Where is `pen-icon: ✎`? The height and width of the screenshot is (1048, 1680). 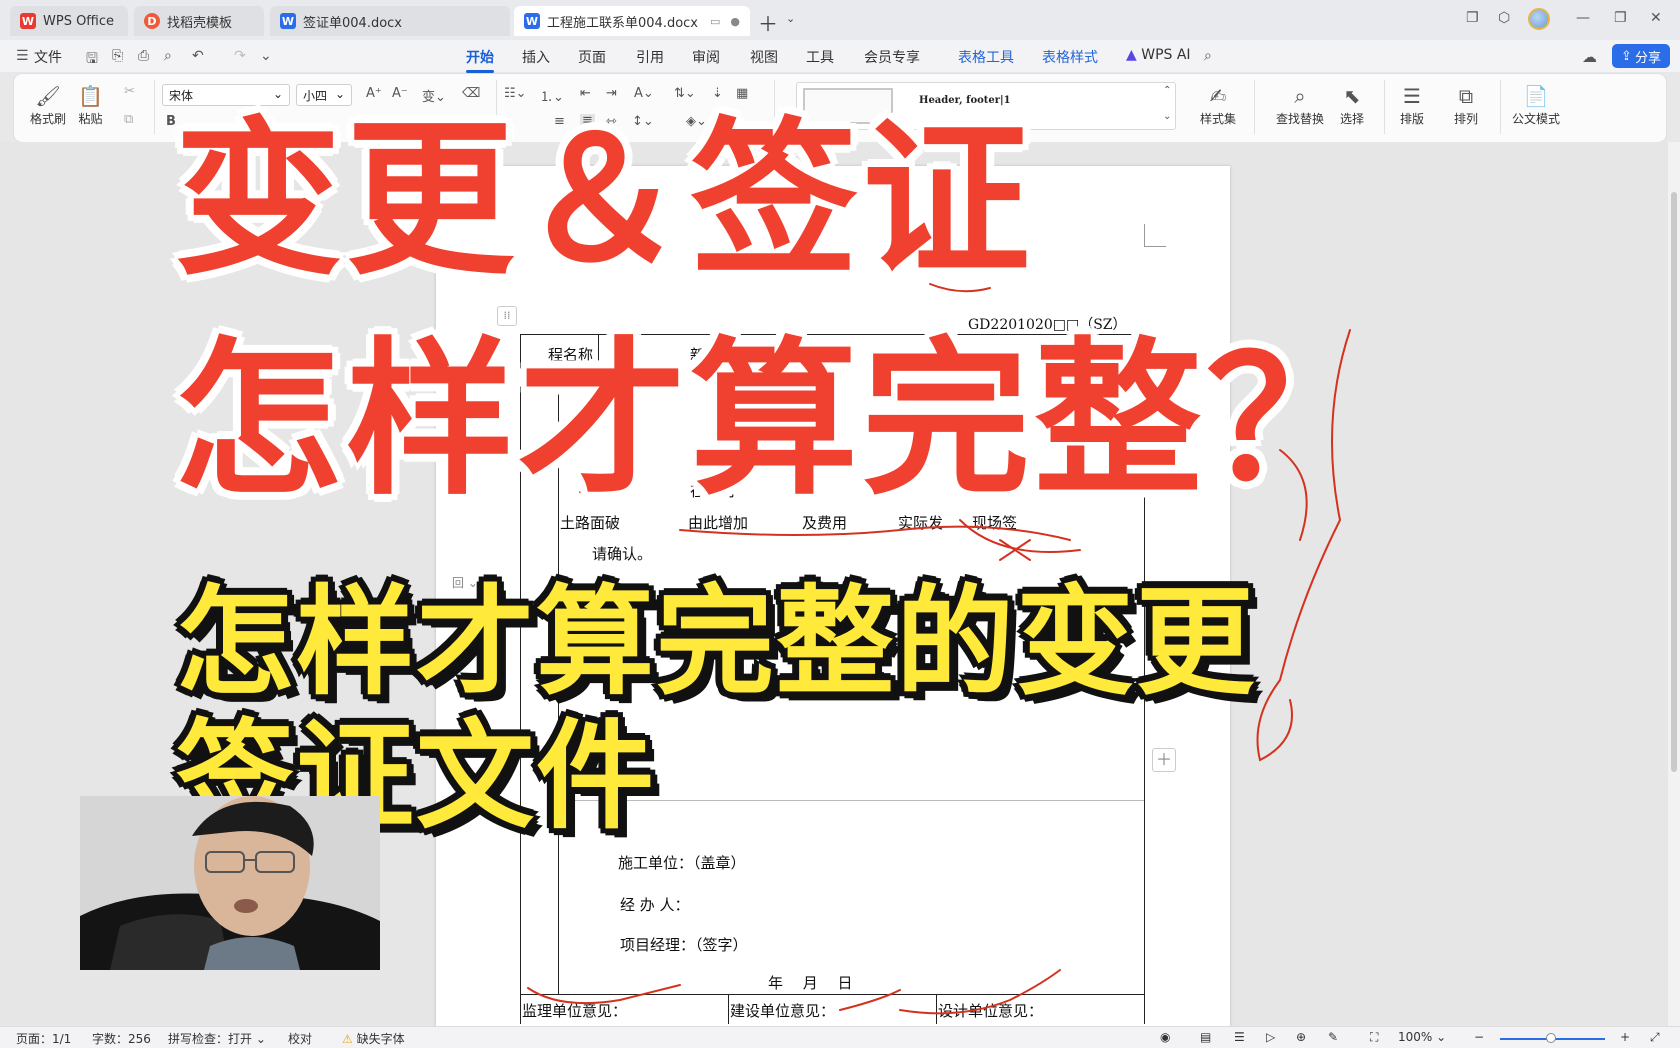 pen-icon: ✎ is located at coordinates (1333, 1037).